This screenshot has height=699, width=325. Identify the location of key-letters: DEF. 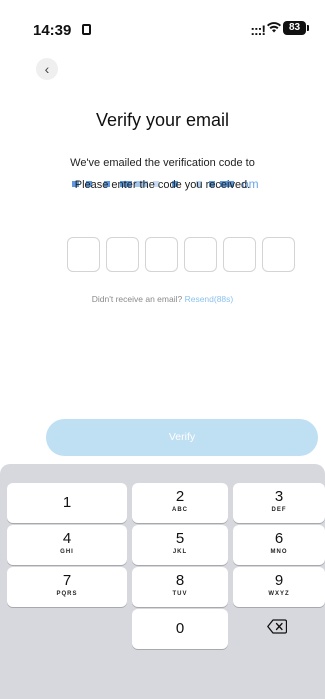
(279, 510).